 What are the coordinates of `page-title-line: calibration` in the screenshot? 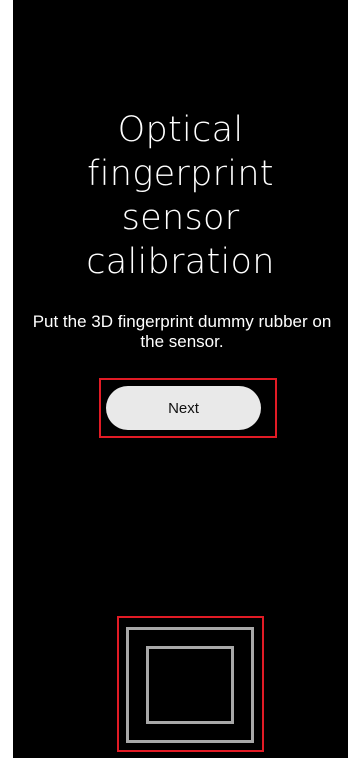 It's located at (180, 262).